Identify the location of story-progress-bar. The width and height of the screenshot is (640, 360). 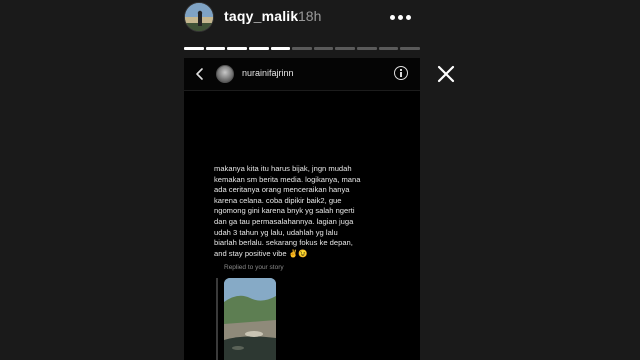
(302, 48).